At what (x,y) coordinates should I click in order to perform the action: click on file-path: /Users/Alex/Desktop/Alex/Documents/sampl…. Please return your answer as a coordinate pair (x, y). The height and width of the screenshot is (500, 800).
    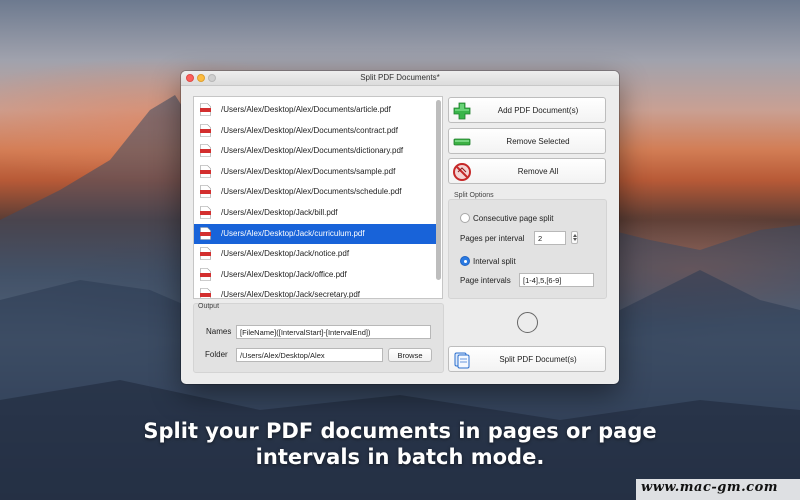
    Looking at the image, I should click on (308, 171).